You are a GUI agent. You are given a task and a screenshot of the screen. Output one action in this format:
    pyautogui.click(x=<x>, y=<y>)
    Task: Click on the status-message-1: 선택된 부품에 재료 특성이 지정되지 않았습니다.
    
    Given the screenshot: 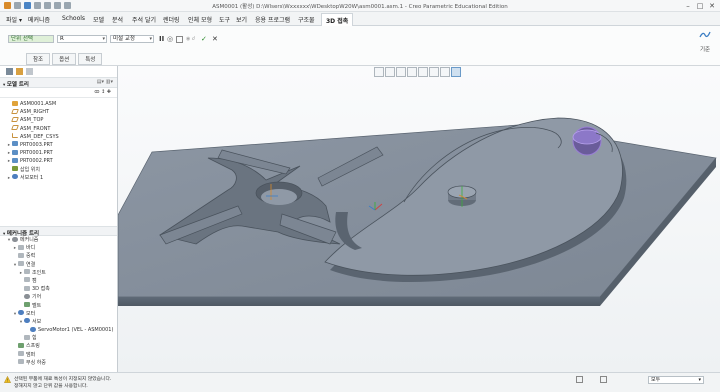 What is the action you would take?
    pyautogui.click(x=63, y=379)
    